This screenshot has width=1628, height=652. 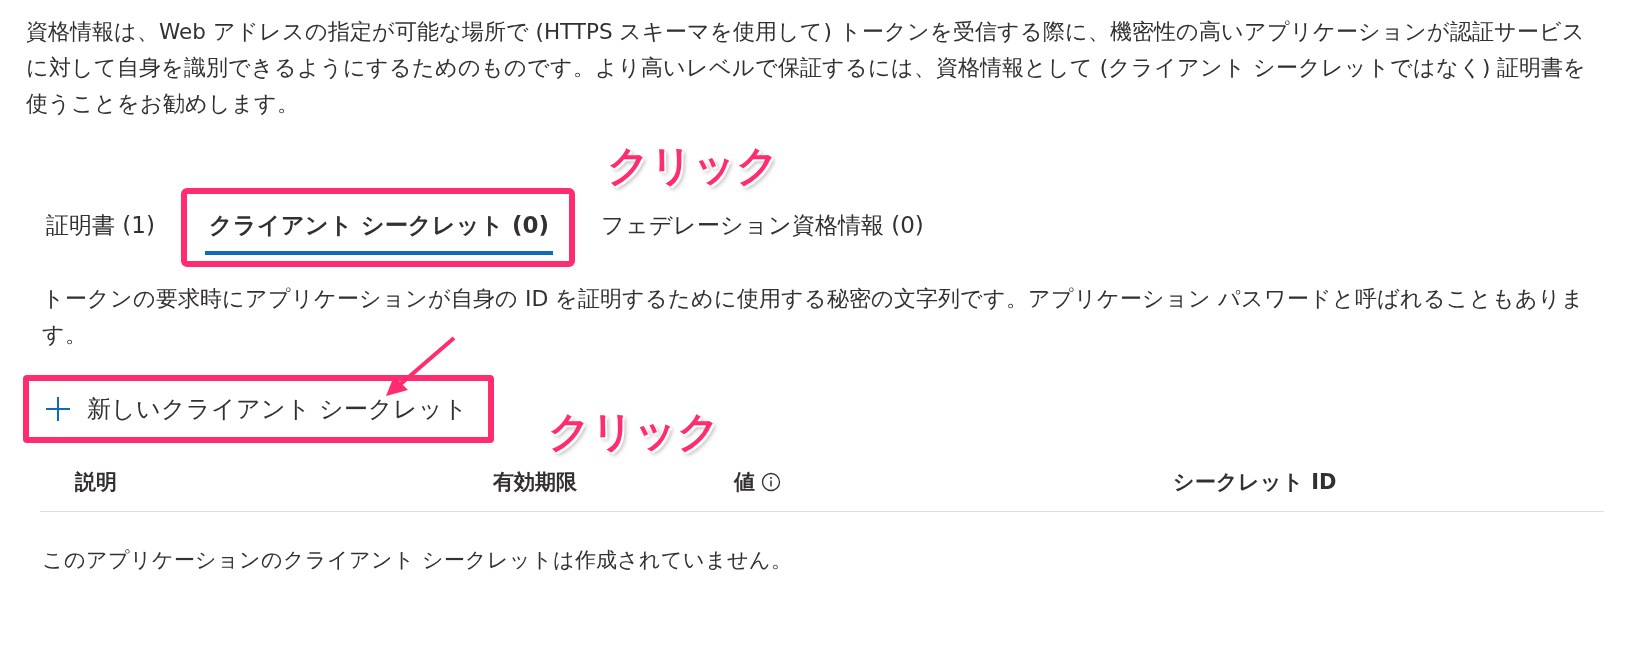 What do you see at coordinates (100, 227) in the screenshot?
I see `tab: 証明書 (1)` at bounding box center [100, 227].